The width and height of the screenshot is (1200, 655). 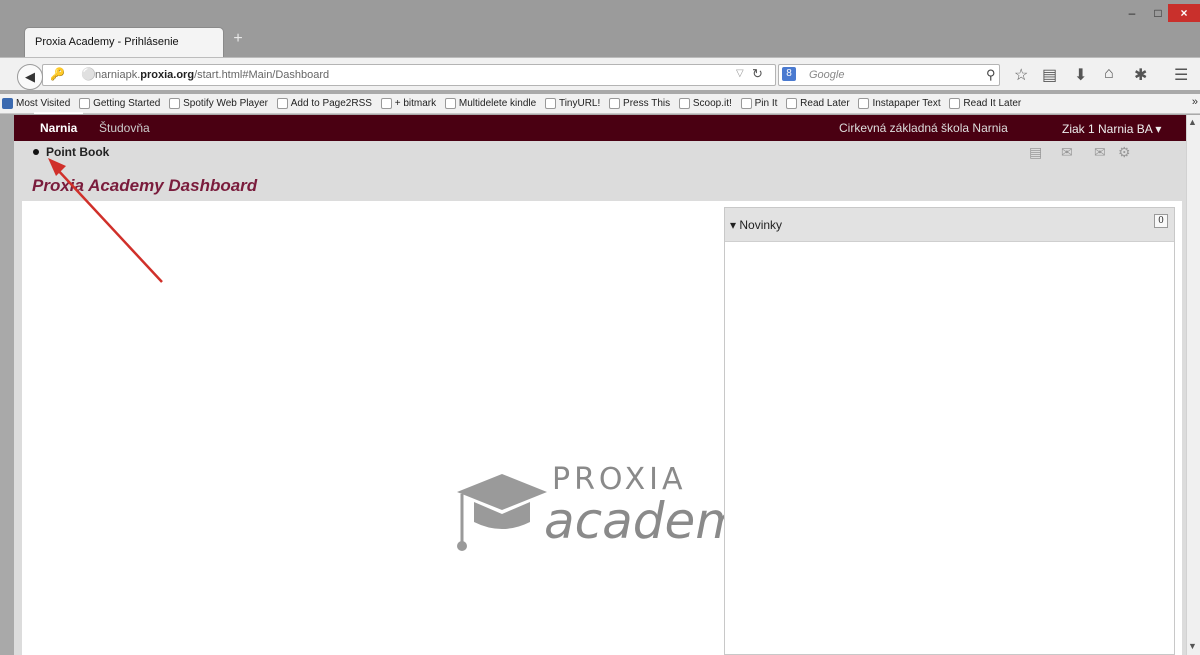 I want to click on bookmark-item: Multidelete kindle, so click(x=490, y=103).